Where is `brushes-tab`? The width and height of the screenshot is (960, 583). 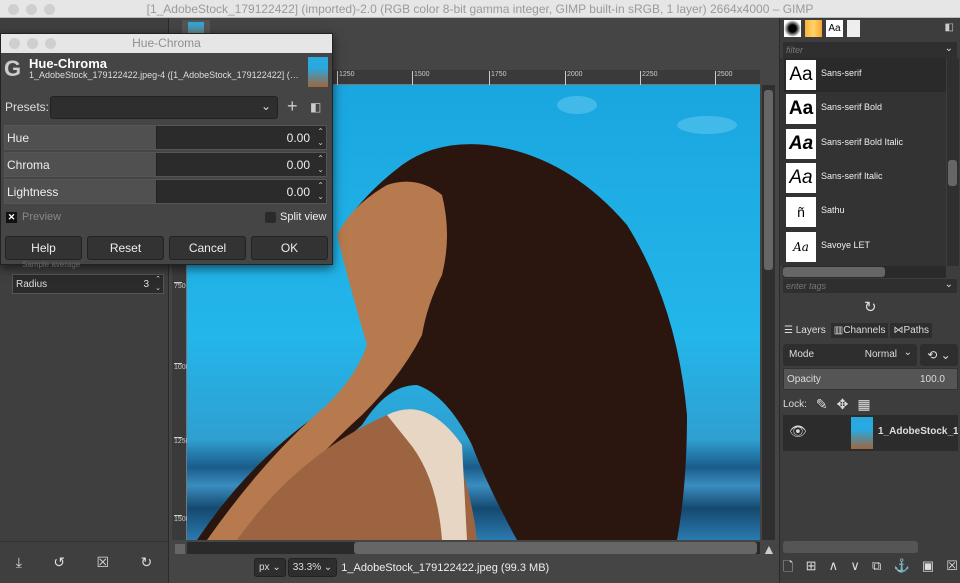
brushes-tab is located at coordinates (792, 28).